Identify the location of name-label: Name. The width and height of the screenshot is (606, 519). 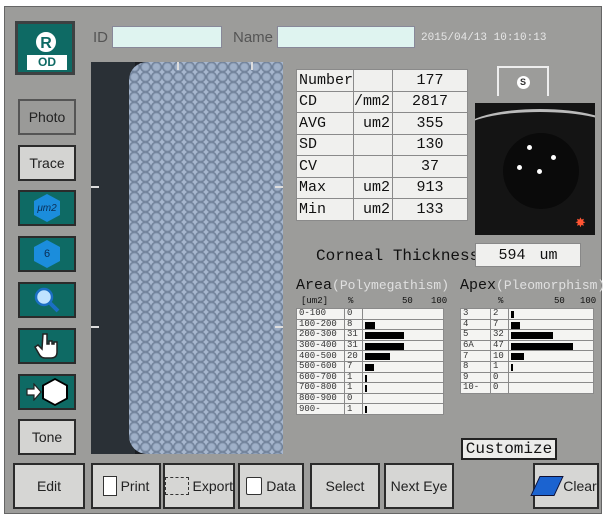
(253, 37).